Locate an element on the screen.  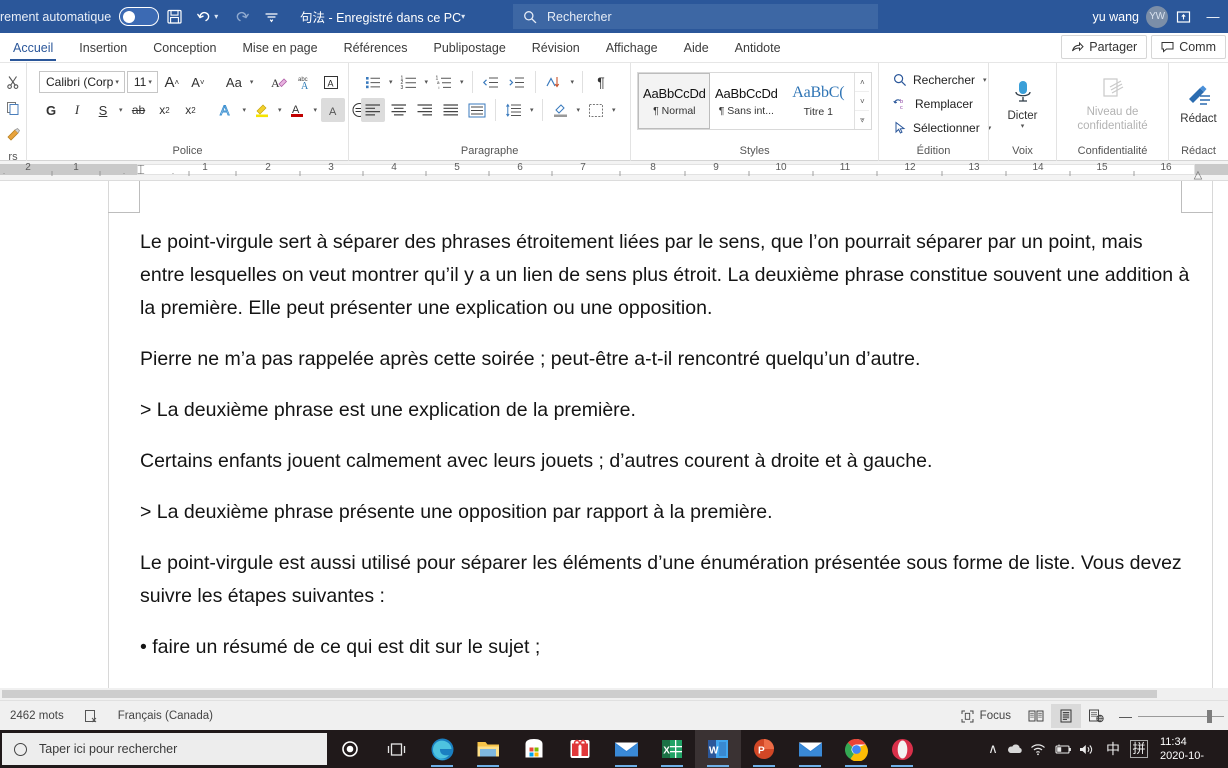
phonetic-guide-icon: abc A is located at coordinates (305, 82).